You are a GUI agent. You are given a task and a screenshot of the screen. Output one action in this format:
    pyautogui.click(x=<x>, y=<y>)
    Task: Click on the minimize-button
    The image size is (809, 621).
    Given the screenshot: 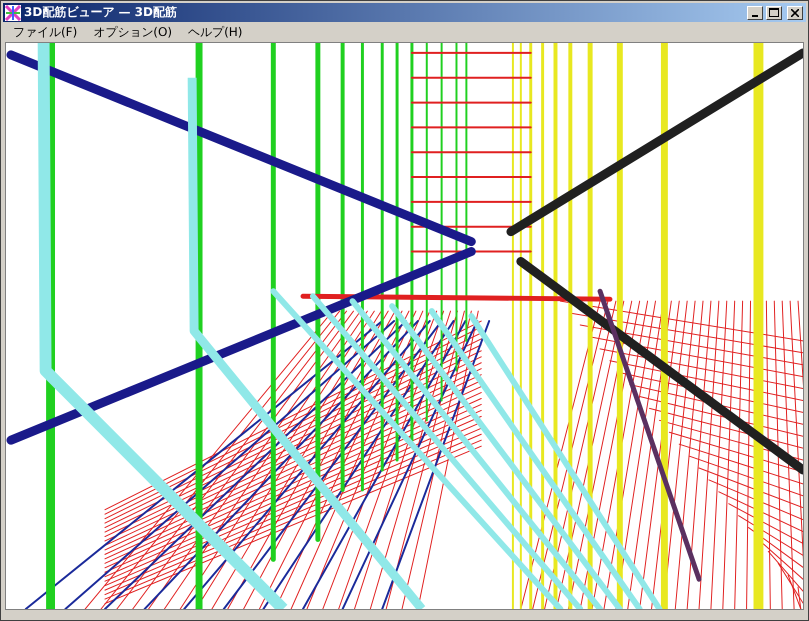 What is the action you would take?
    pyautogui.click(x=755, y=13)
    